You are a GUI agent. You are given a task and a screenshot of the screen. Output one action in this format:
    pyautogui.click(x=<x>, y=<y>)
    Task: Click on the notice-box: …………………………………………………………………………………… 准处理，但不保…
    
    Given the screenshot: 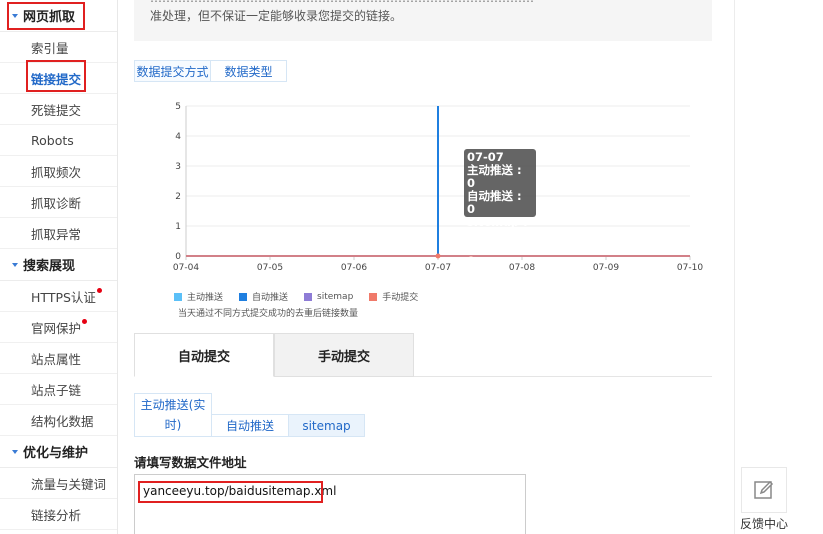 What is the action you would take?
    pyautogui.click(x=423, y=20)
    